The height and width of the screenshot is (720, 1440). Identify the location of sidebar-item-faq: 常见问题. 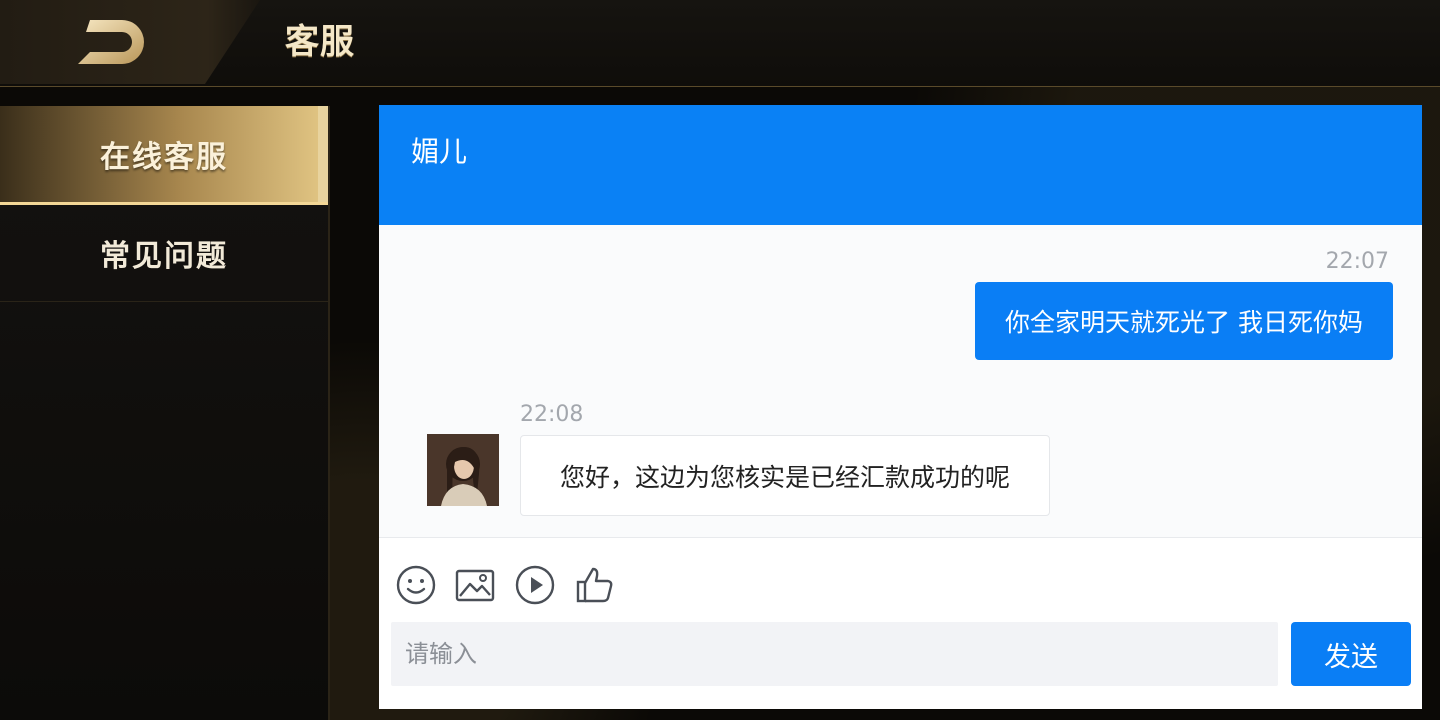
(164, 253).